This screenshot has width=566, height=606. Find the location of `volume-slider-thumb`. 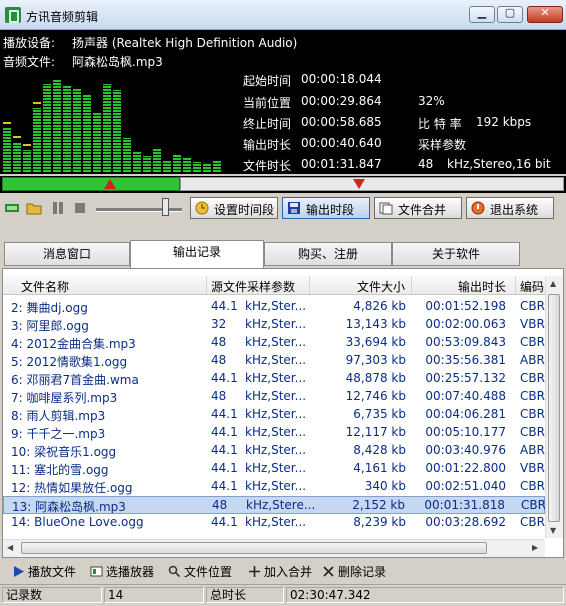

volume-slider-thumb is located at coordinates (165, 207).